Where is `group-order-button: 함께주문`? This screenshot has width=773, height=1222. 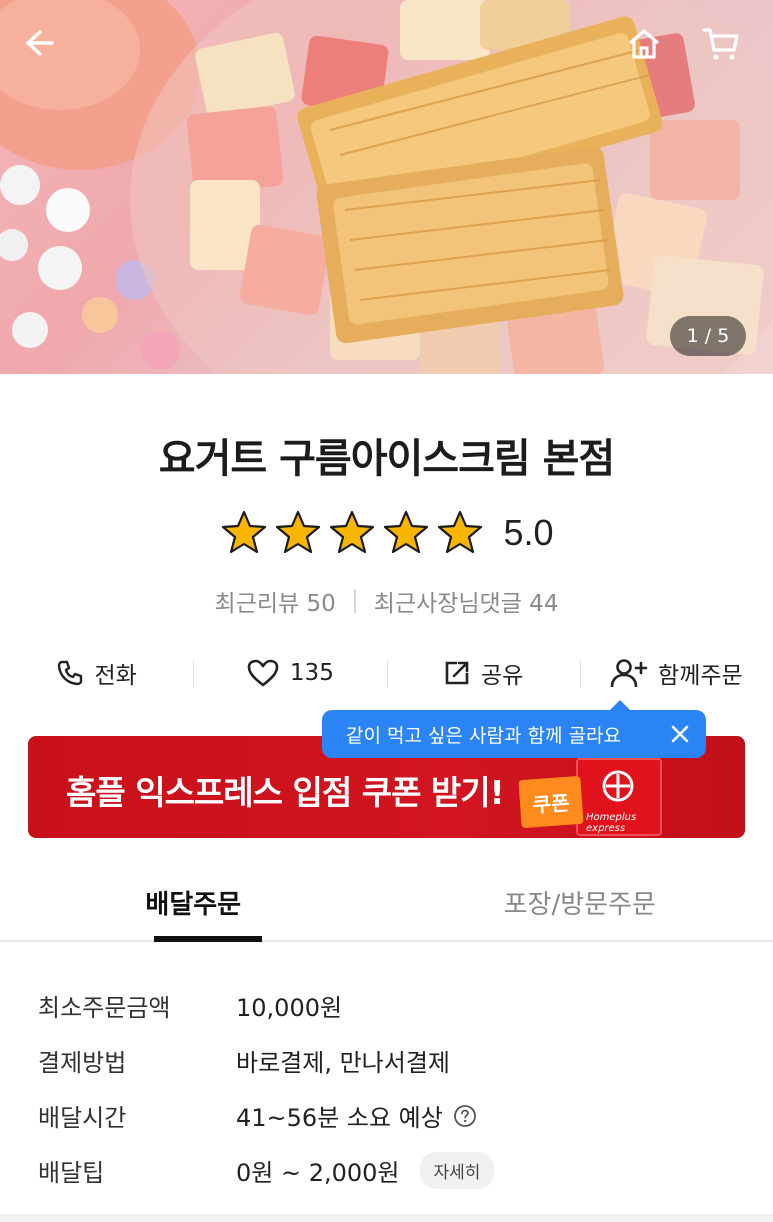 group-order-button: 함께주문 is located at coordinates (676, 673).